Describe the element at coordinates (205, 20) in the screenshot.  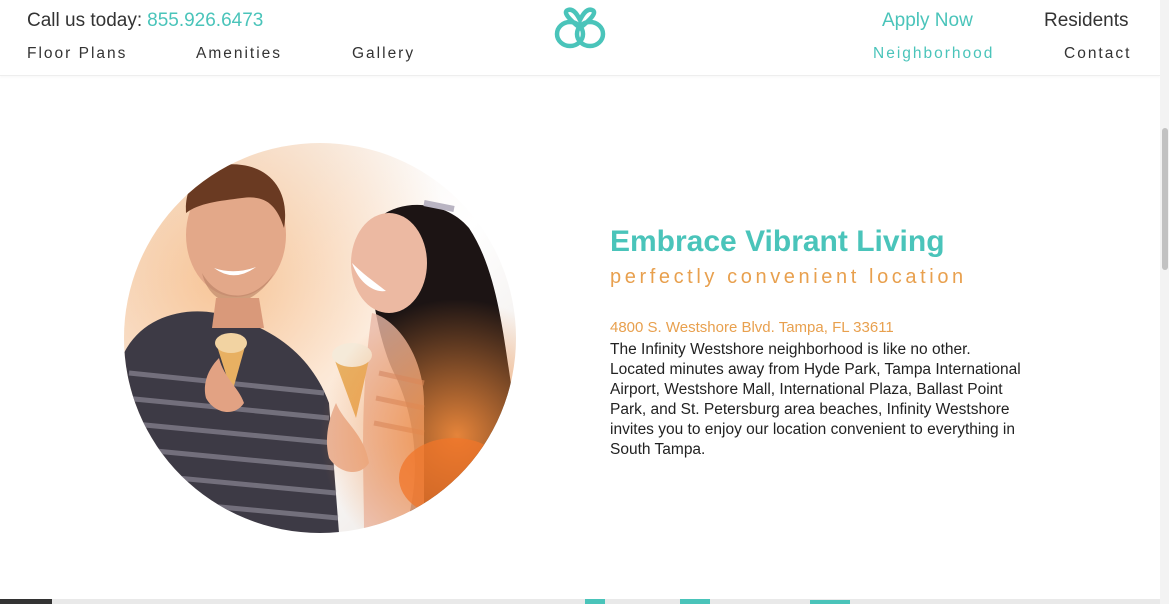
I see `phone-link: 855.926.6473` at that location.